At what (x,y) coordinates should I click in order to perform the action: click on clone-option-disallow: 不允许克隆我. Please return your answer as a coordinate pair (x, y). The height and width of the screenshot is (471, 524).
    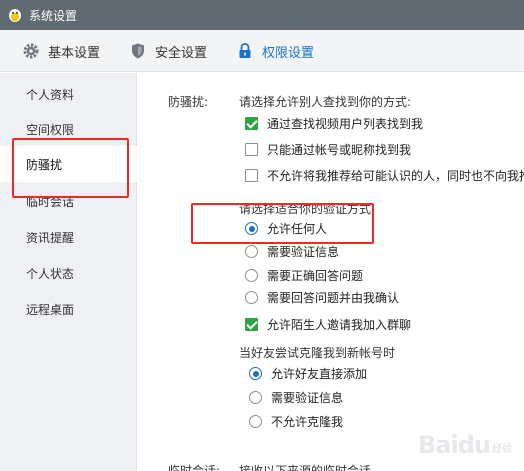
    Looking at the image, I should click on (296, 421).